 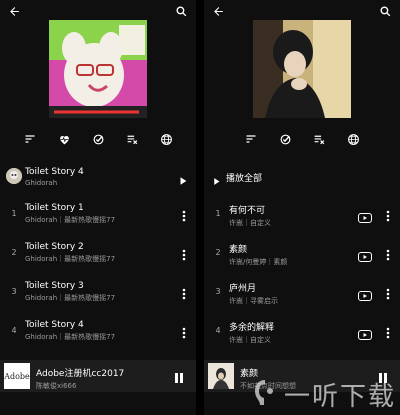 I want to click on song-row-1: 1 Toilet Story 1 Ghidorah｜最新热歌慢摇77, so click(x=98, y=215).